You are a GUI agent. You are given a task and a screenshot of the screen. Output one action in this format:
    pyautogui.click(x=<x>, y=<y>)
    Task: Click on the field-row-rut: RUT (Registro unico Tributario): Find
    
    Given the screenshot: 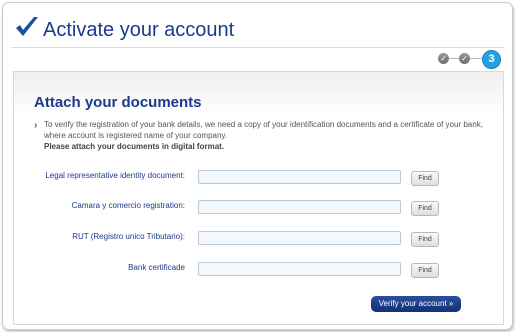 What is the action you would take?
    pyautogui.click(x=258, y=239)
    